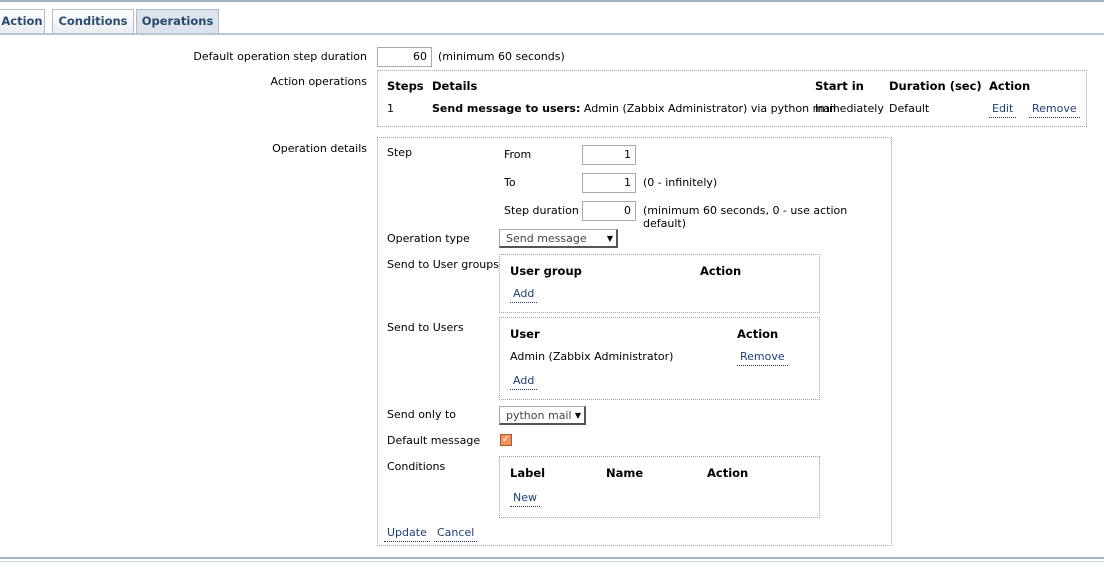 The height and width of the screenshot is (567, 1104). What do you see at coordinates (609, 183) in the screenshot?
I see `step-to-input: 1` at bounding box center [609, 183].